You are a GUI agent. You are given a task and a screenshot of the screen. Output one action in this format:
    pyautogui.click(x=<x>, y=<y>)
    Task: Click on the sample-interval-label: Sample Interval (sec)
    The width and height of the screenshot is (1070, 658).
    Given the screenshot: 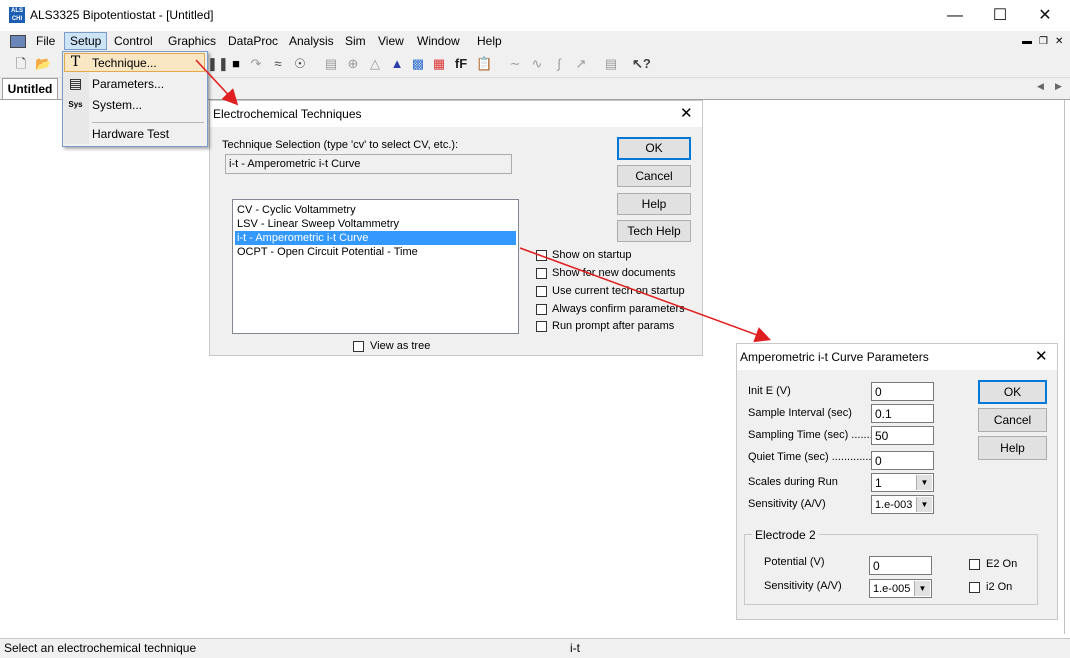 What is the action you would take?
    pyautogui.click(x=800, y=413)
    